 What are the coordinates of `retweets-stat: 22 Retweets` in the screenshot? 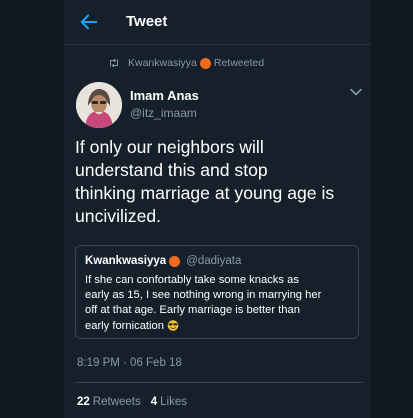 It's located at (109, 402).